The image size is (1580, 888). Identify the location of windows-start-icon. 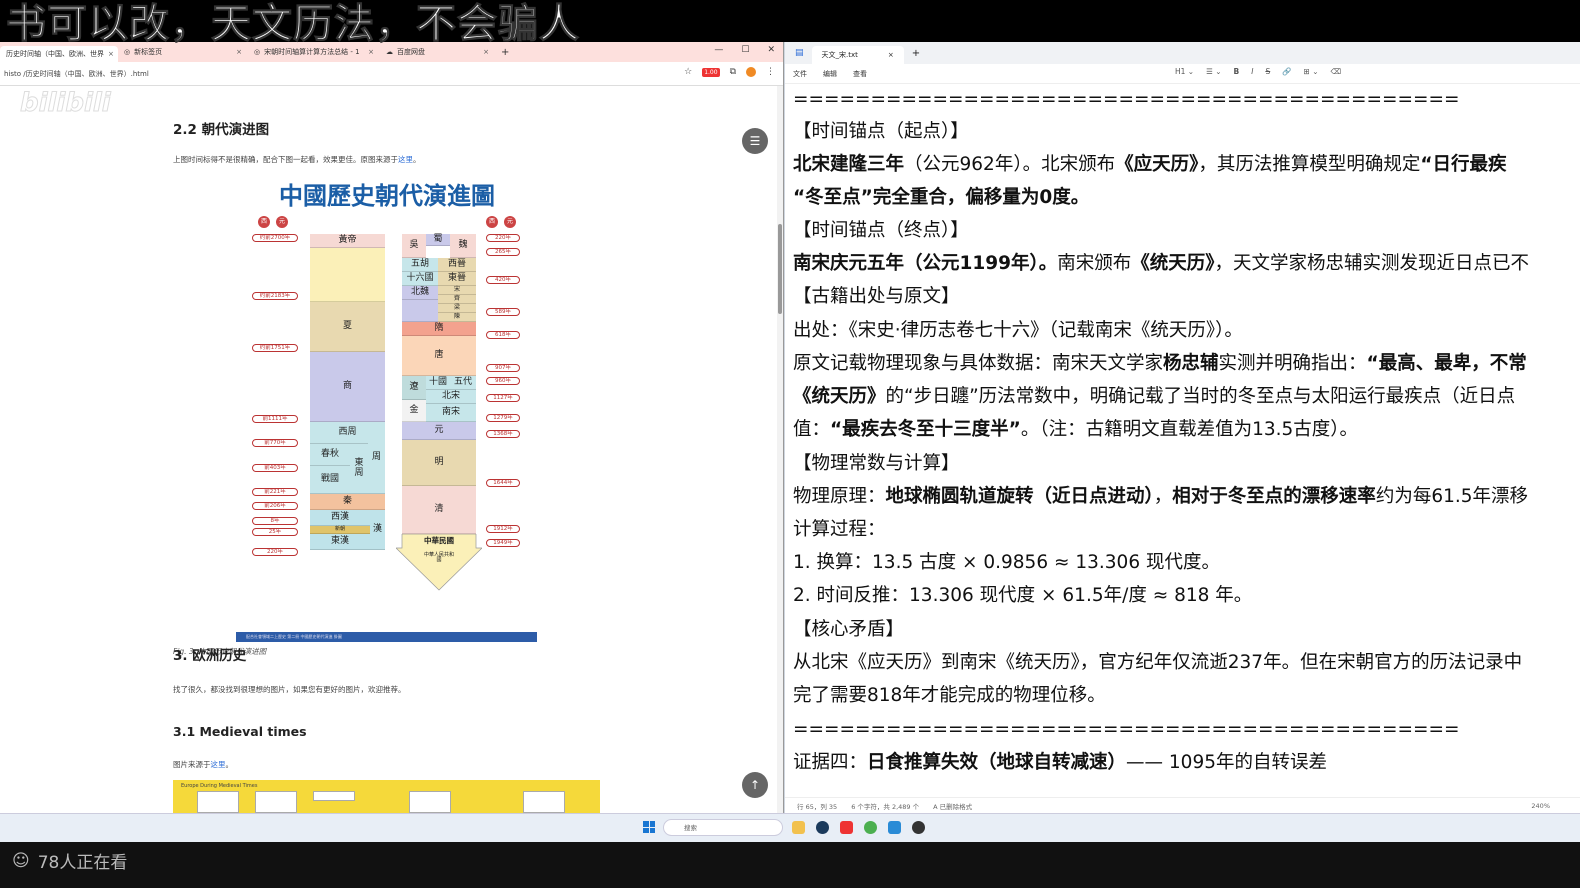
(649, 827).